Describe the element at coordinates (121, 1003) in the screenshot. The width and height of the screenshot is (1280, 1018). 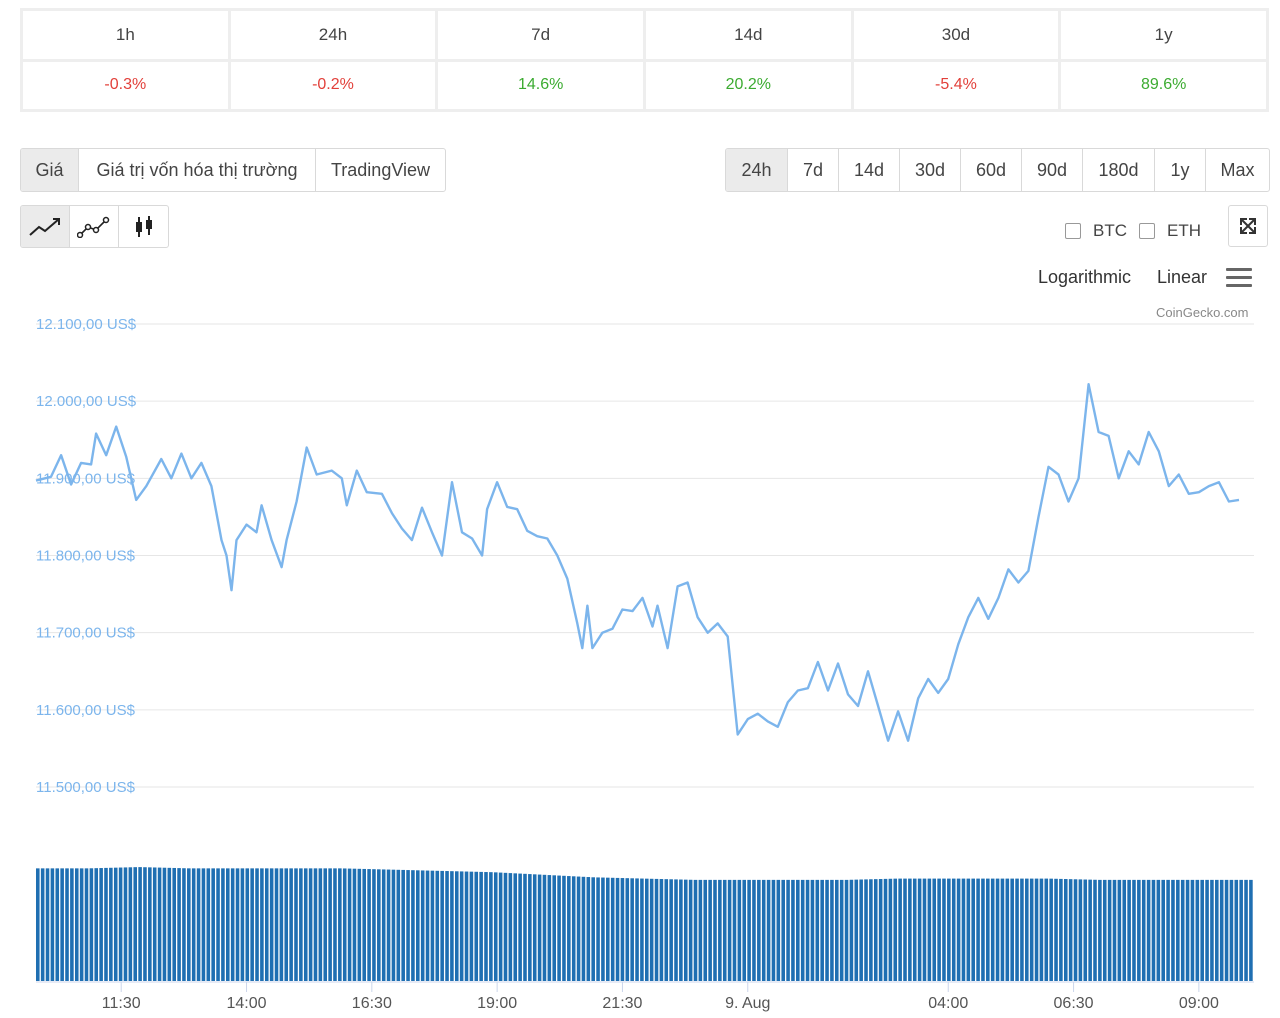
I see `x-tick-label: 11:30` at that location.